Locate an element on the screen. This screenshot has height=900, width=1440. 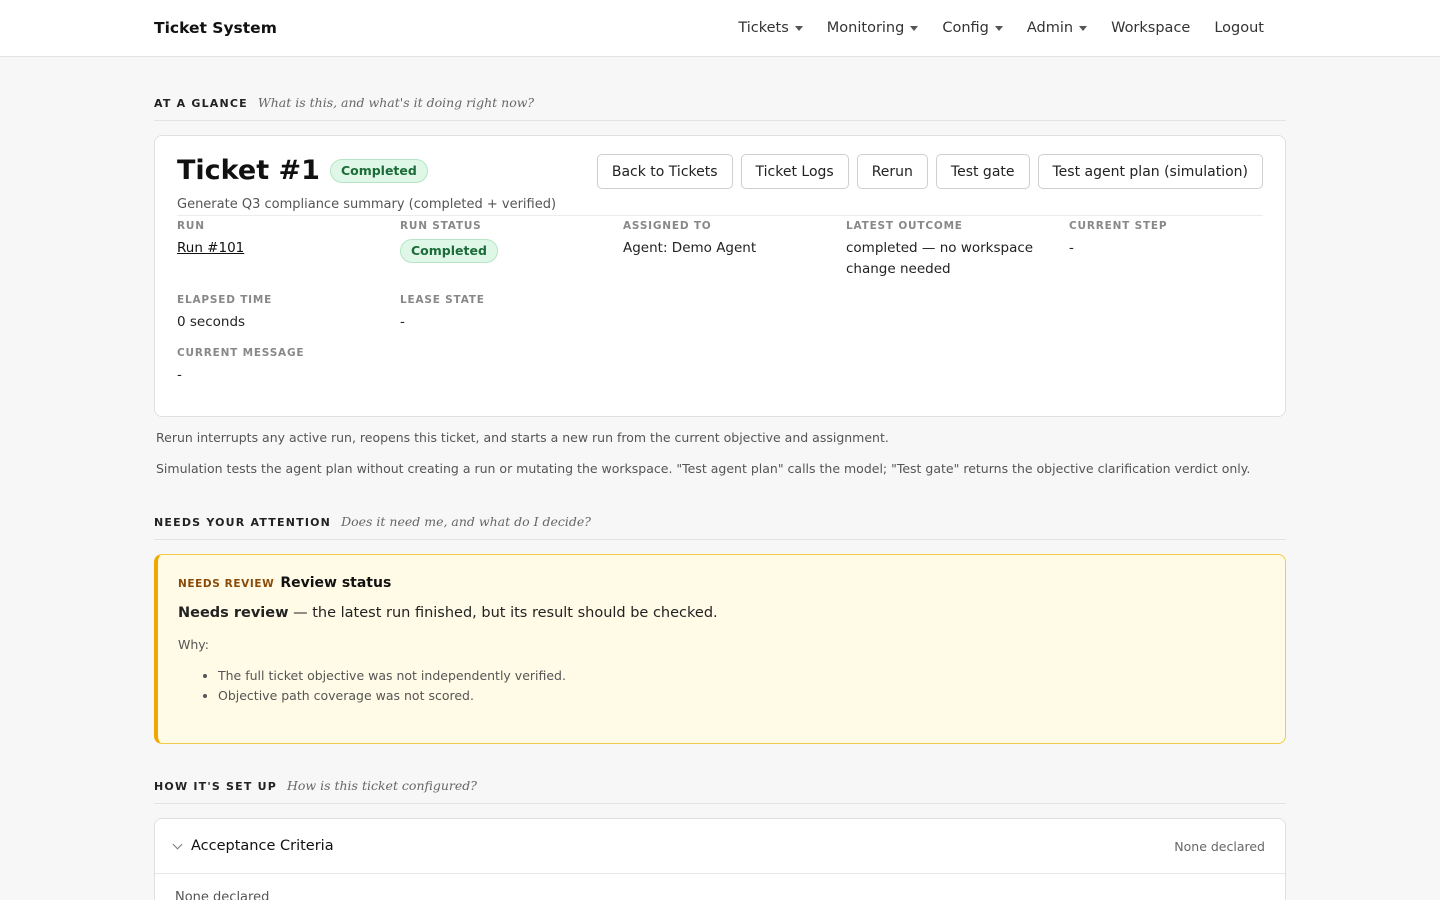
acceptance-criteria-meta: None declared is located at coordinates (1219, 846).